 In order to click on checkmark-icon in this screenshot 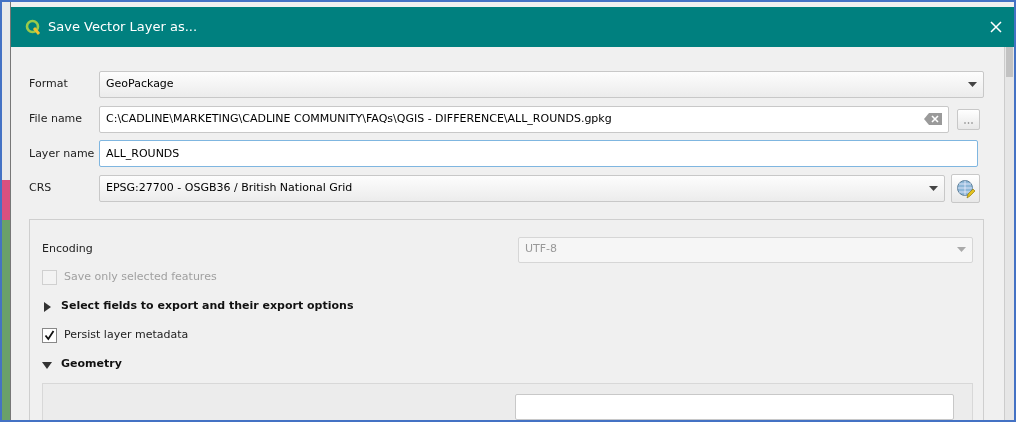, I will do `click(49, 335)`.